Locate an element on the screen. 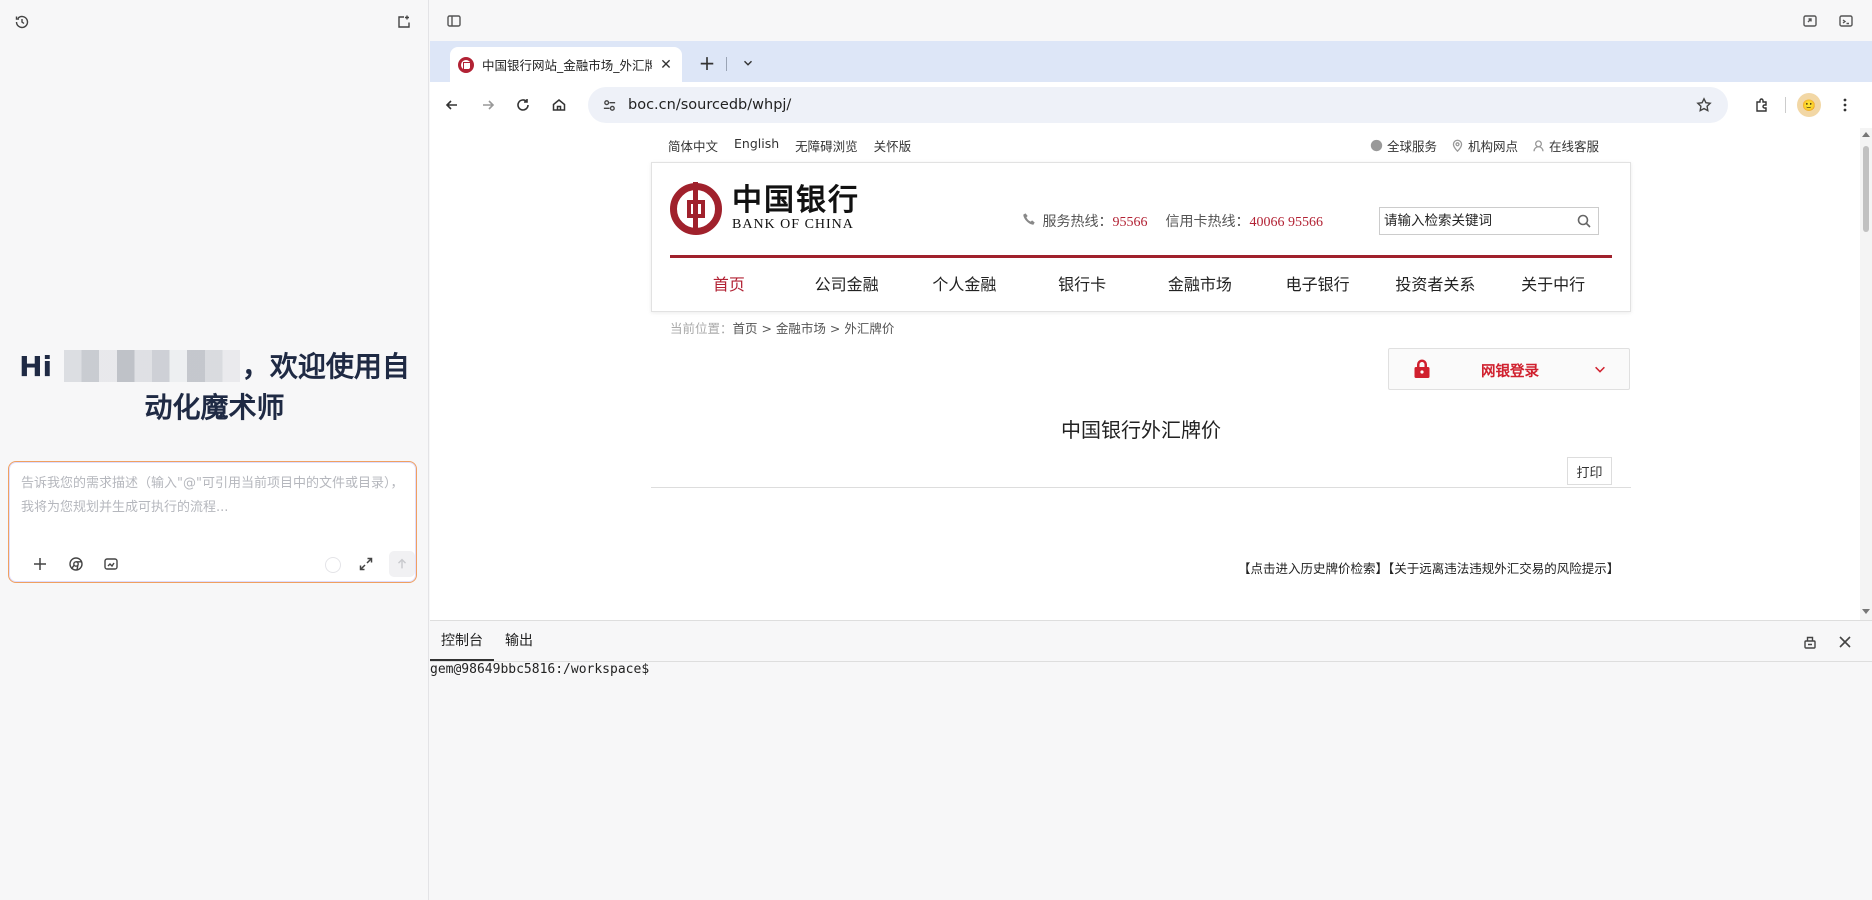 The width and height of the screenshot is (1872, 900). link-care-version: 关怀版 is located at coordinates (893, 145).